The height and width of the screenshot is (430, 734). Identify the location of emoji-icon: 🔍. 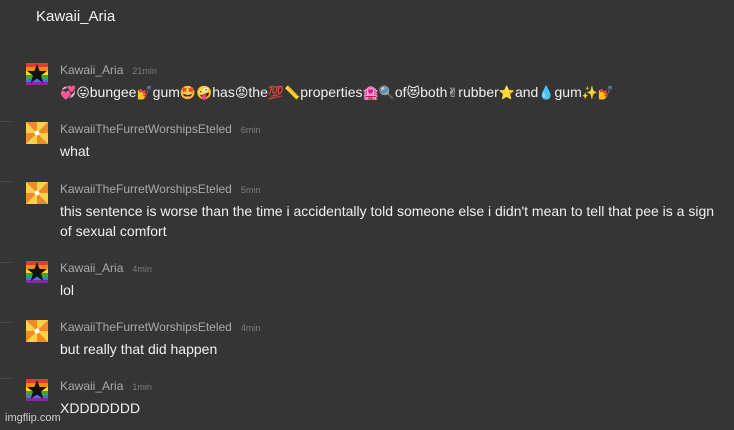
(386, 93).